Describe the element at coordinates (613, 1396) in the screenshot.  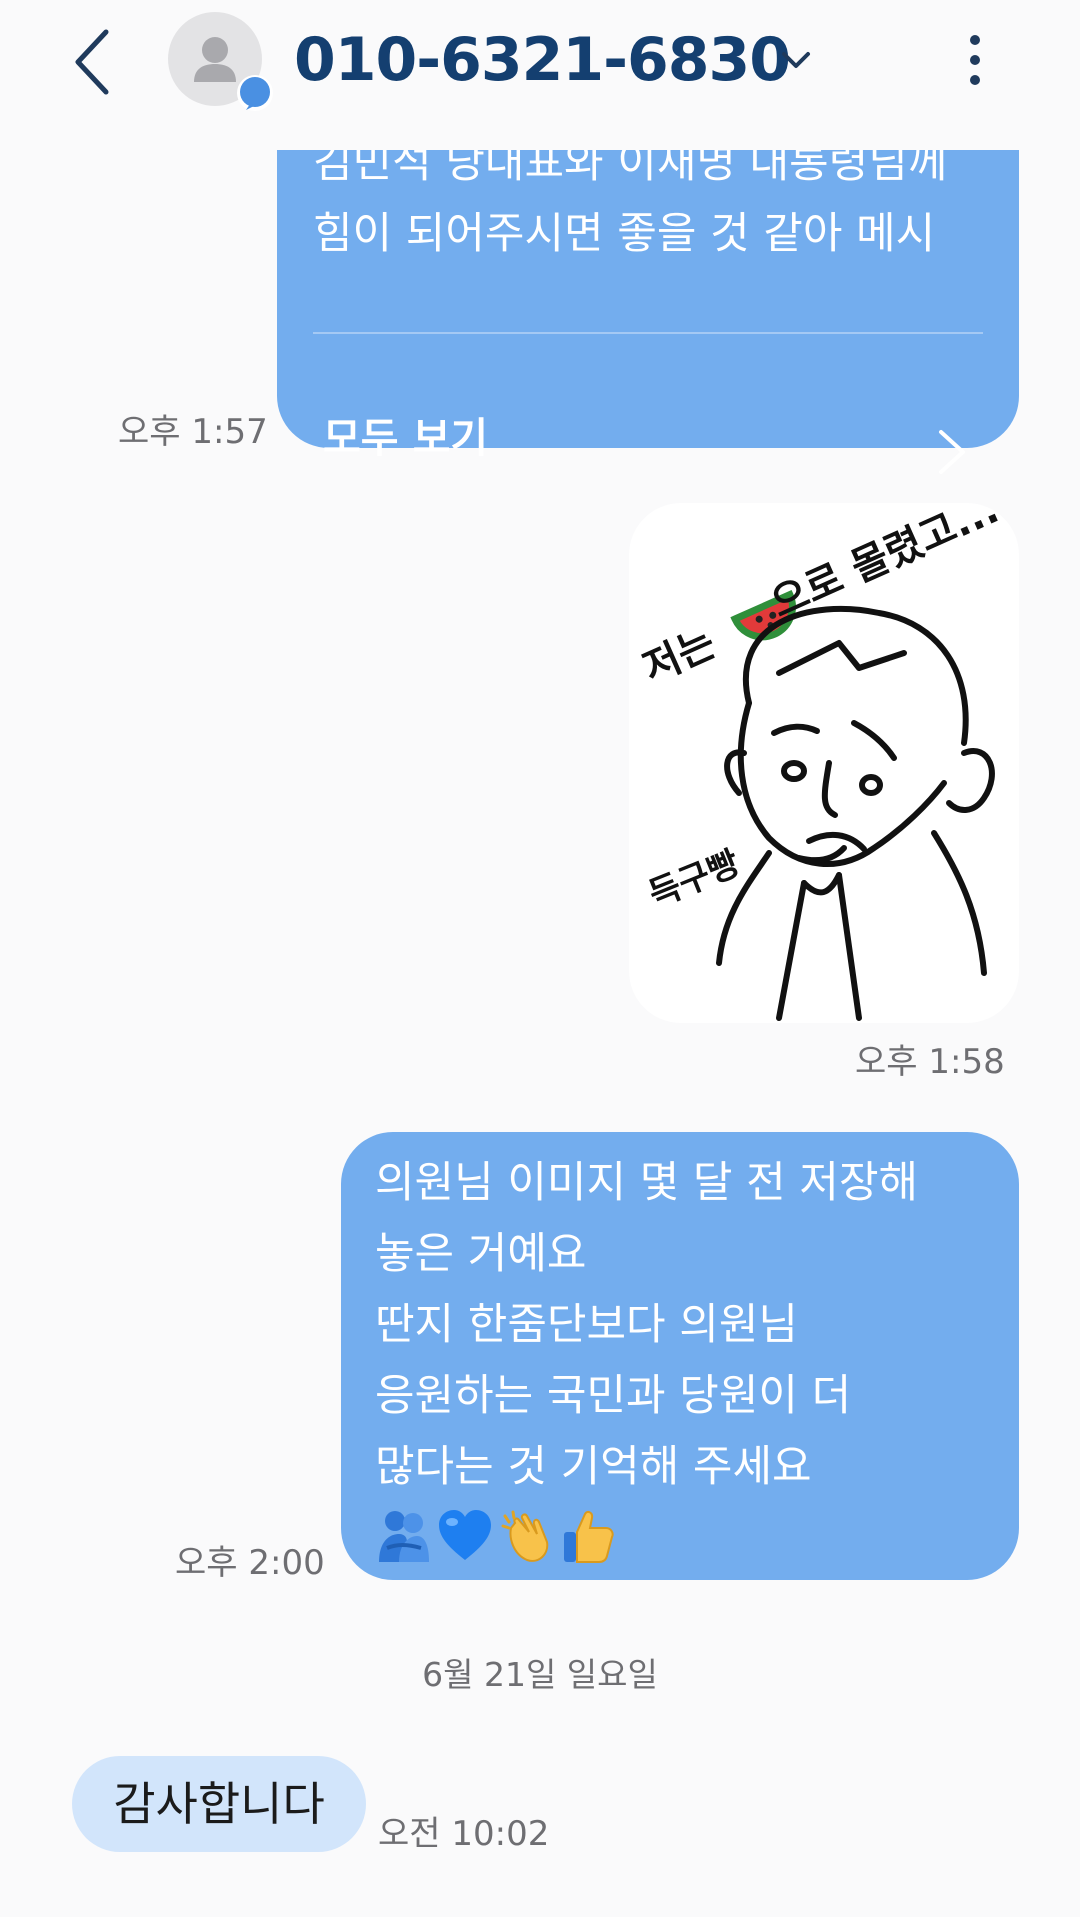
I see `message-line: 응원하는 국민과 당원이 더` at that location.